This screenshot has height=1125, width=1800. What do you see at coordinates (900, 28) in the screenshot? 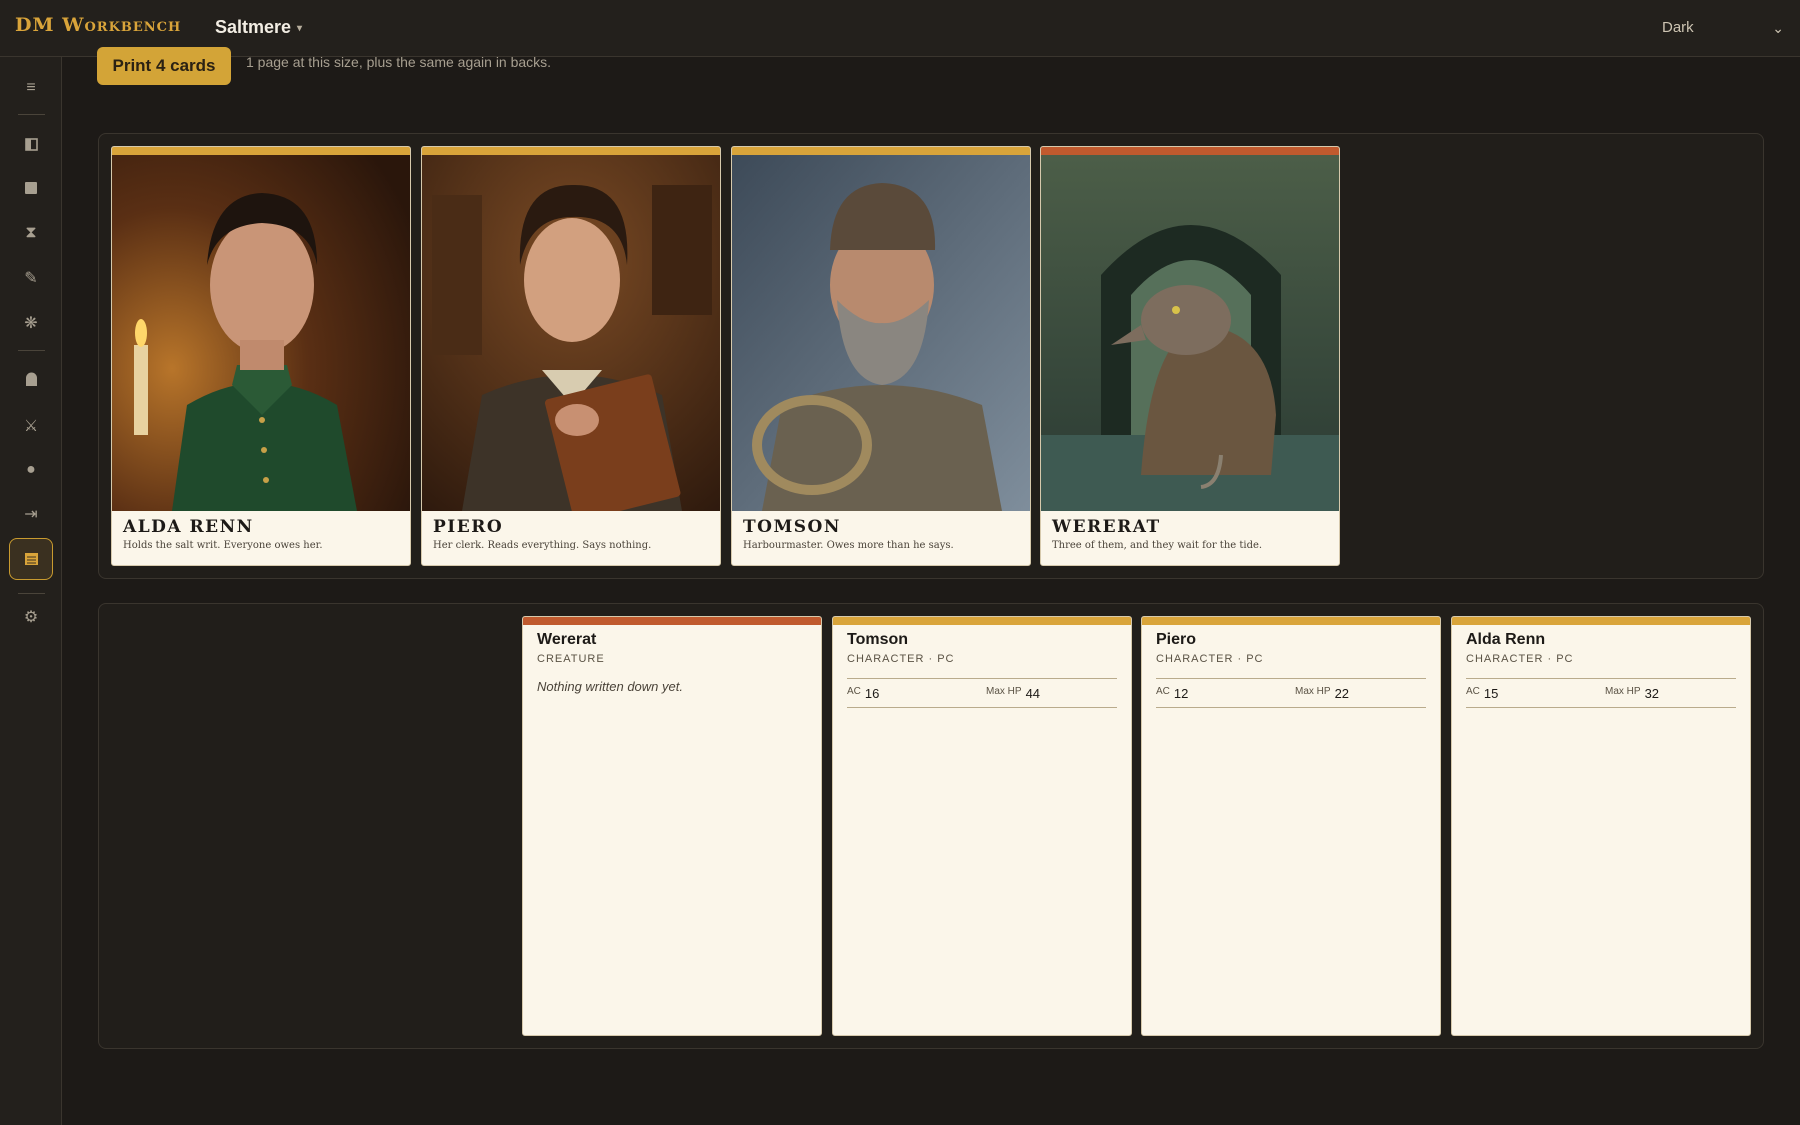
I see `top-bar: DM Workbench Saltmere ▾ Dark ⌄` at bounding box center [900, 28].